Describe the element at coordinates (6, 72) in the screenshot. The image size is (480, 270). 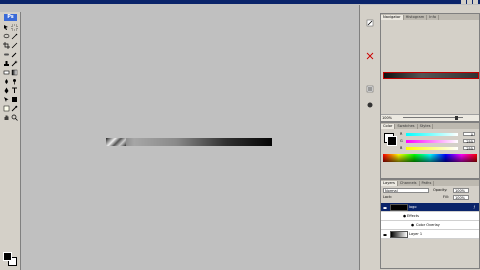
I see `eraser-tool-icon` at that location.